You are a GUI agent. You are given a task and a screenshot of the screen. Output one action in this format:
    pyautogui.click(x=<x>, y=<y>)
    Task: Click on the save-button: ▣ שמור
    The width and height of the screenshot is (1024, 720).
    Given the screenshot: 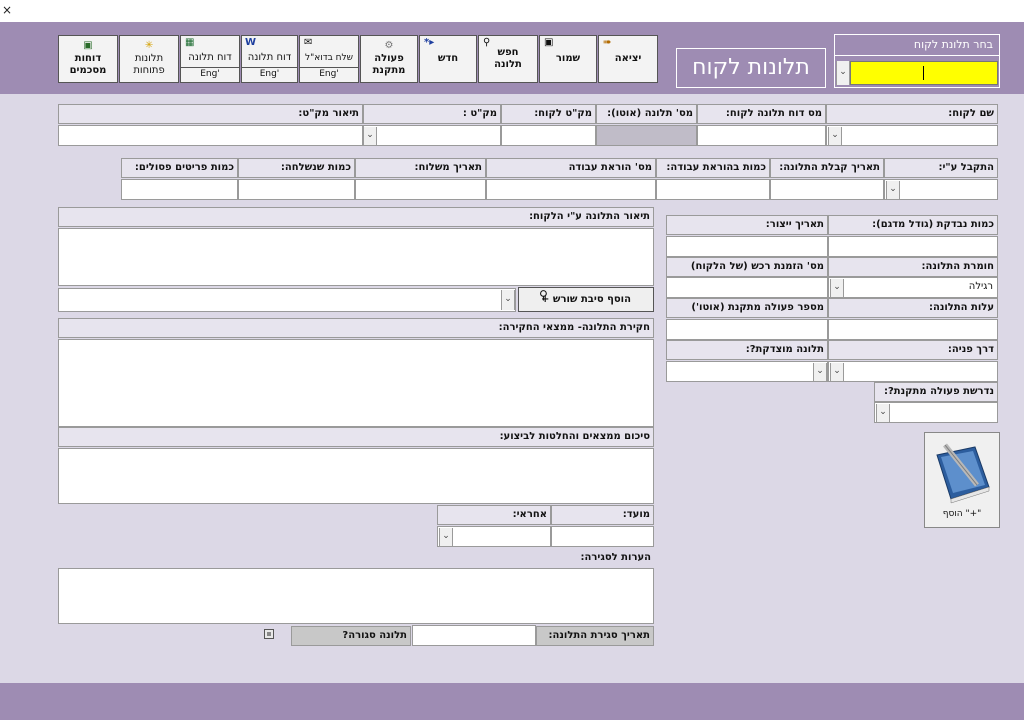 What is the action you would take?
    pyautogui.click(x=568, y=59)
    